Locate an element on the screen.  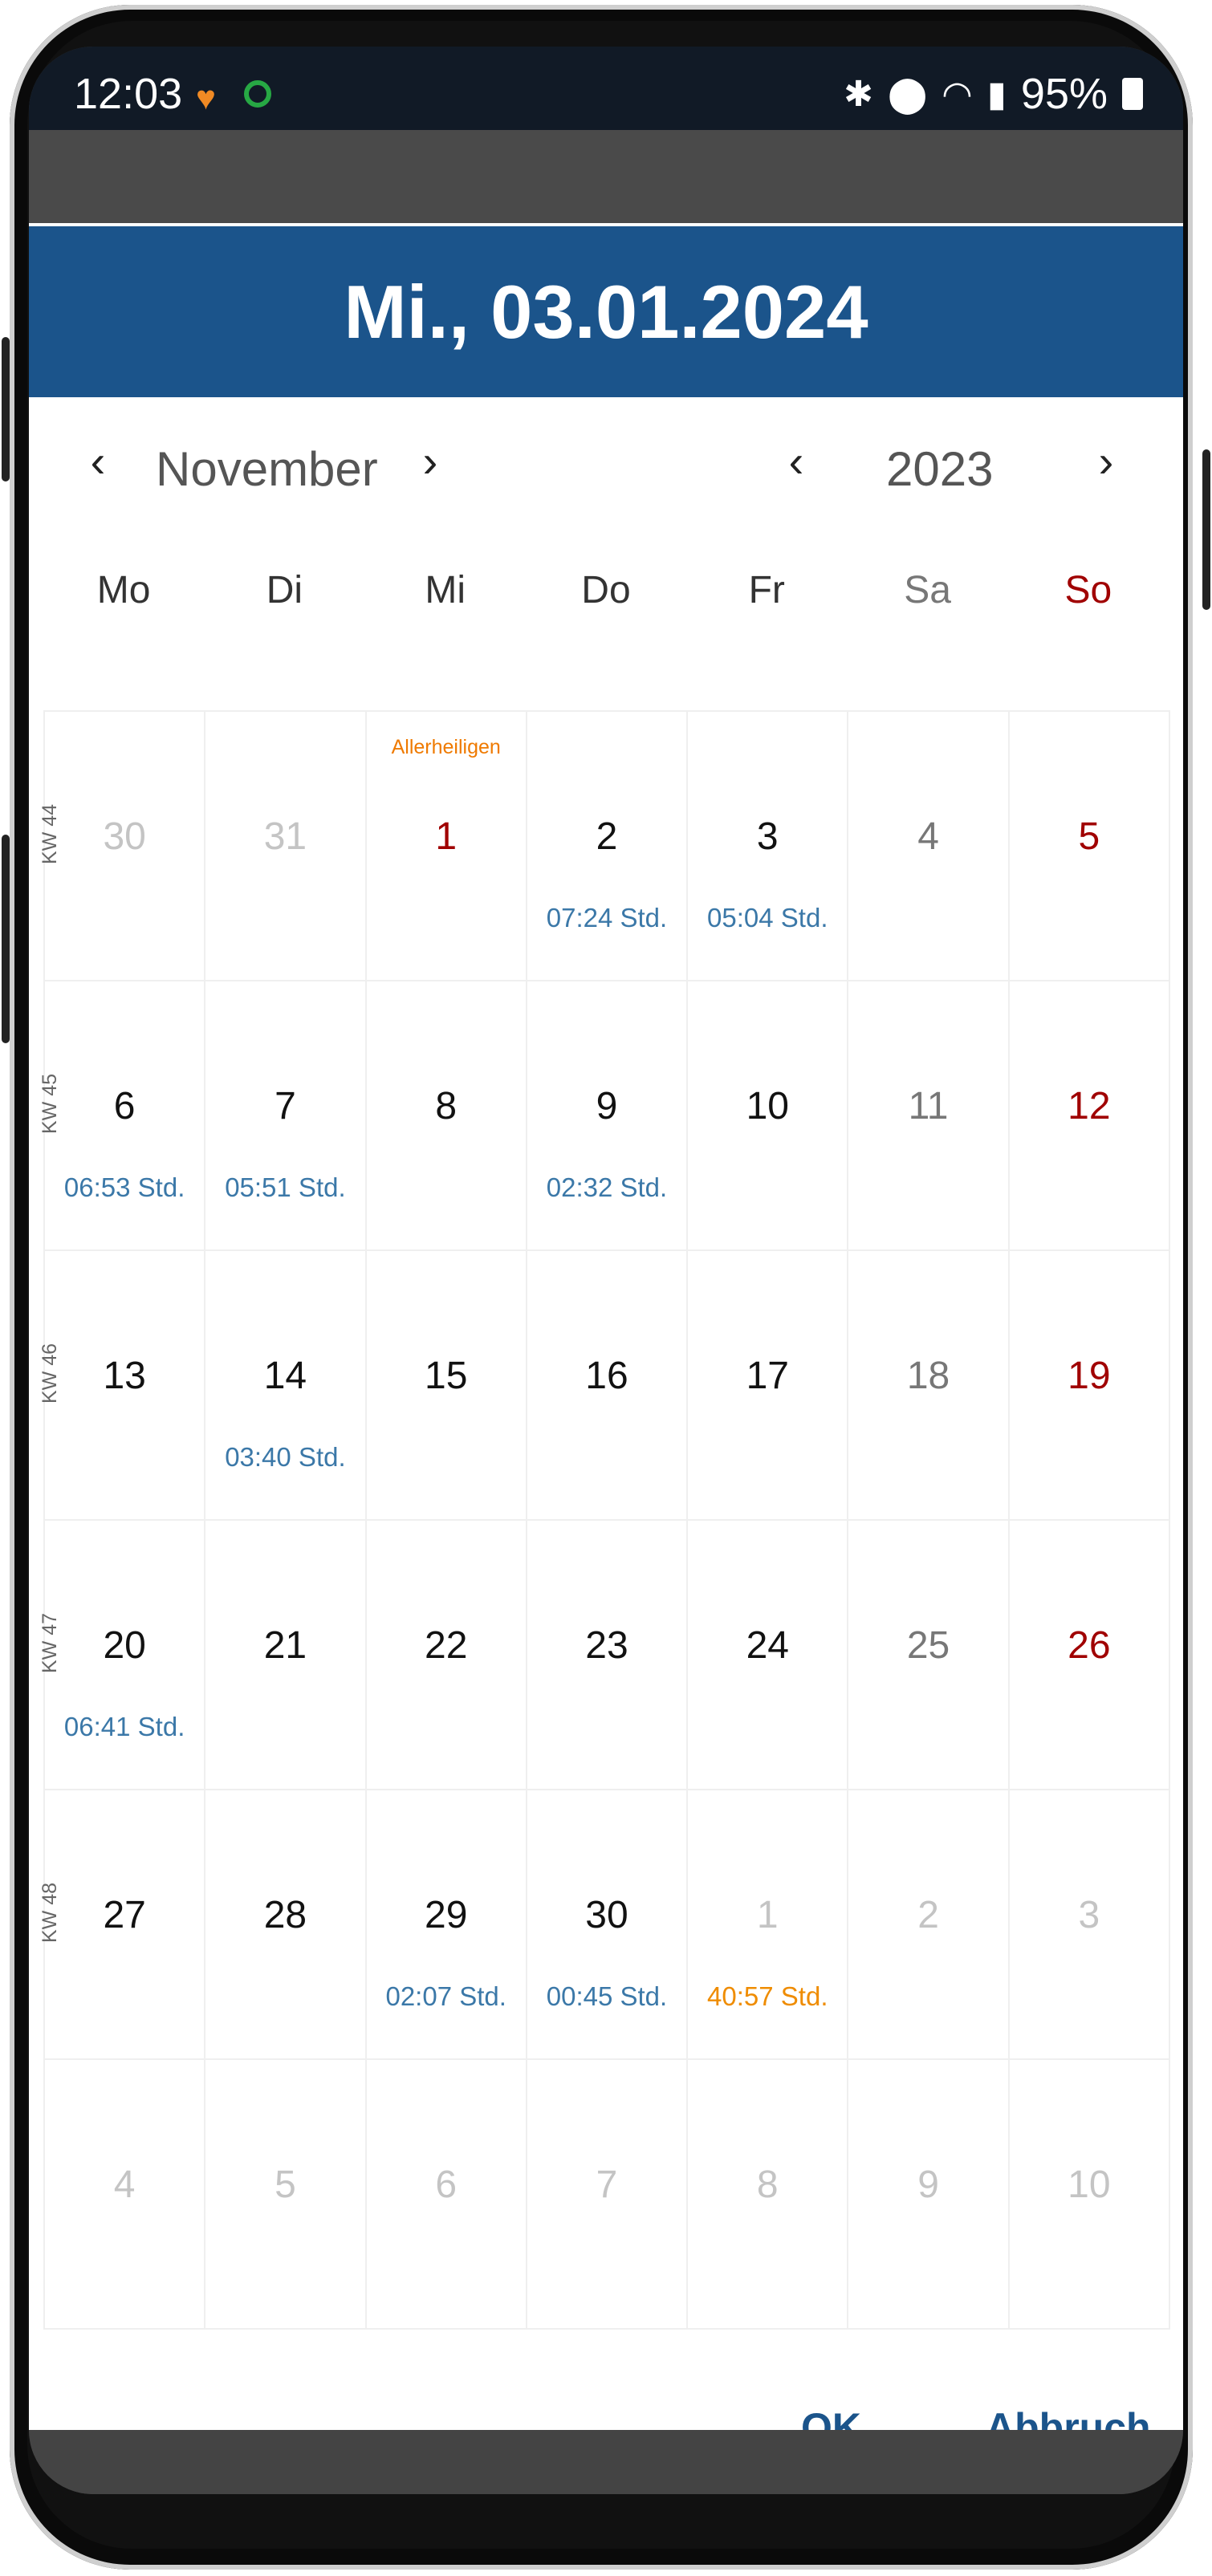
calendar-day-cell: 7 is located at coordinates (608, 2195).